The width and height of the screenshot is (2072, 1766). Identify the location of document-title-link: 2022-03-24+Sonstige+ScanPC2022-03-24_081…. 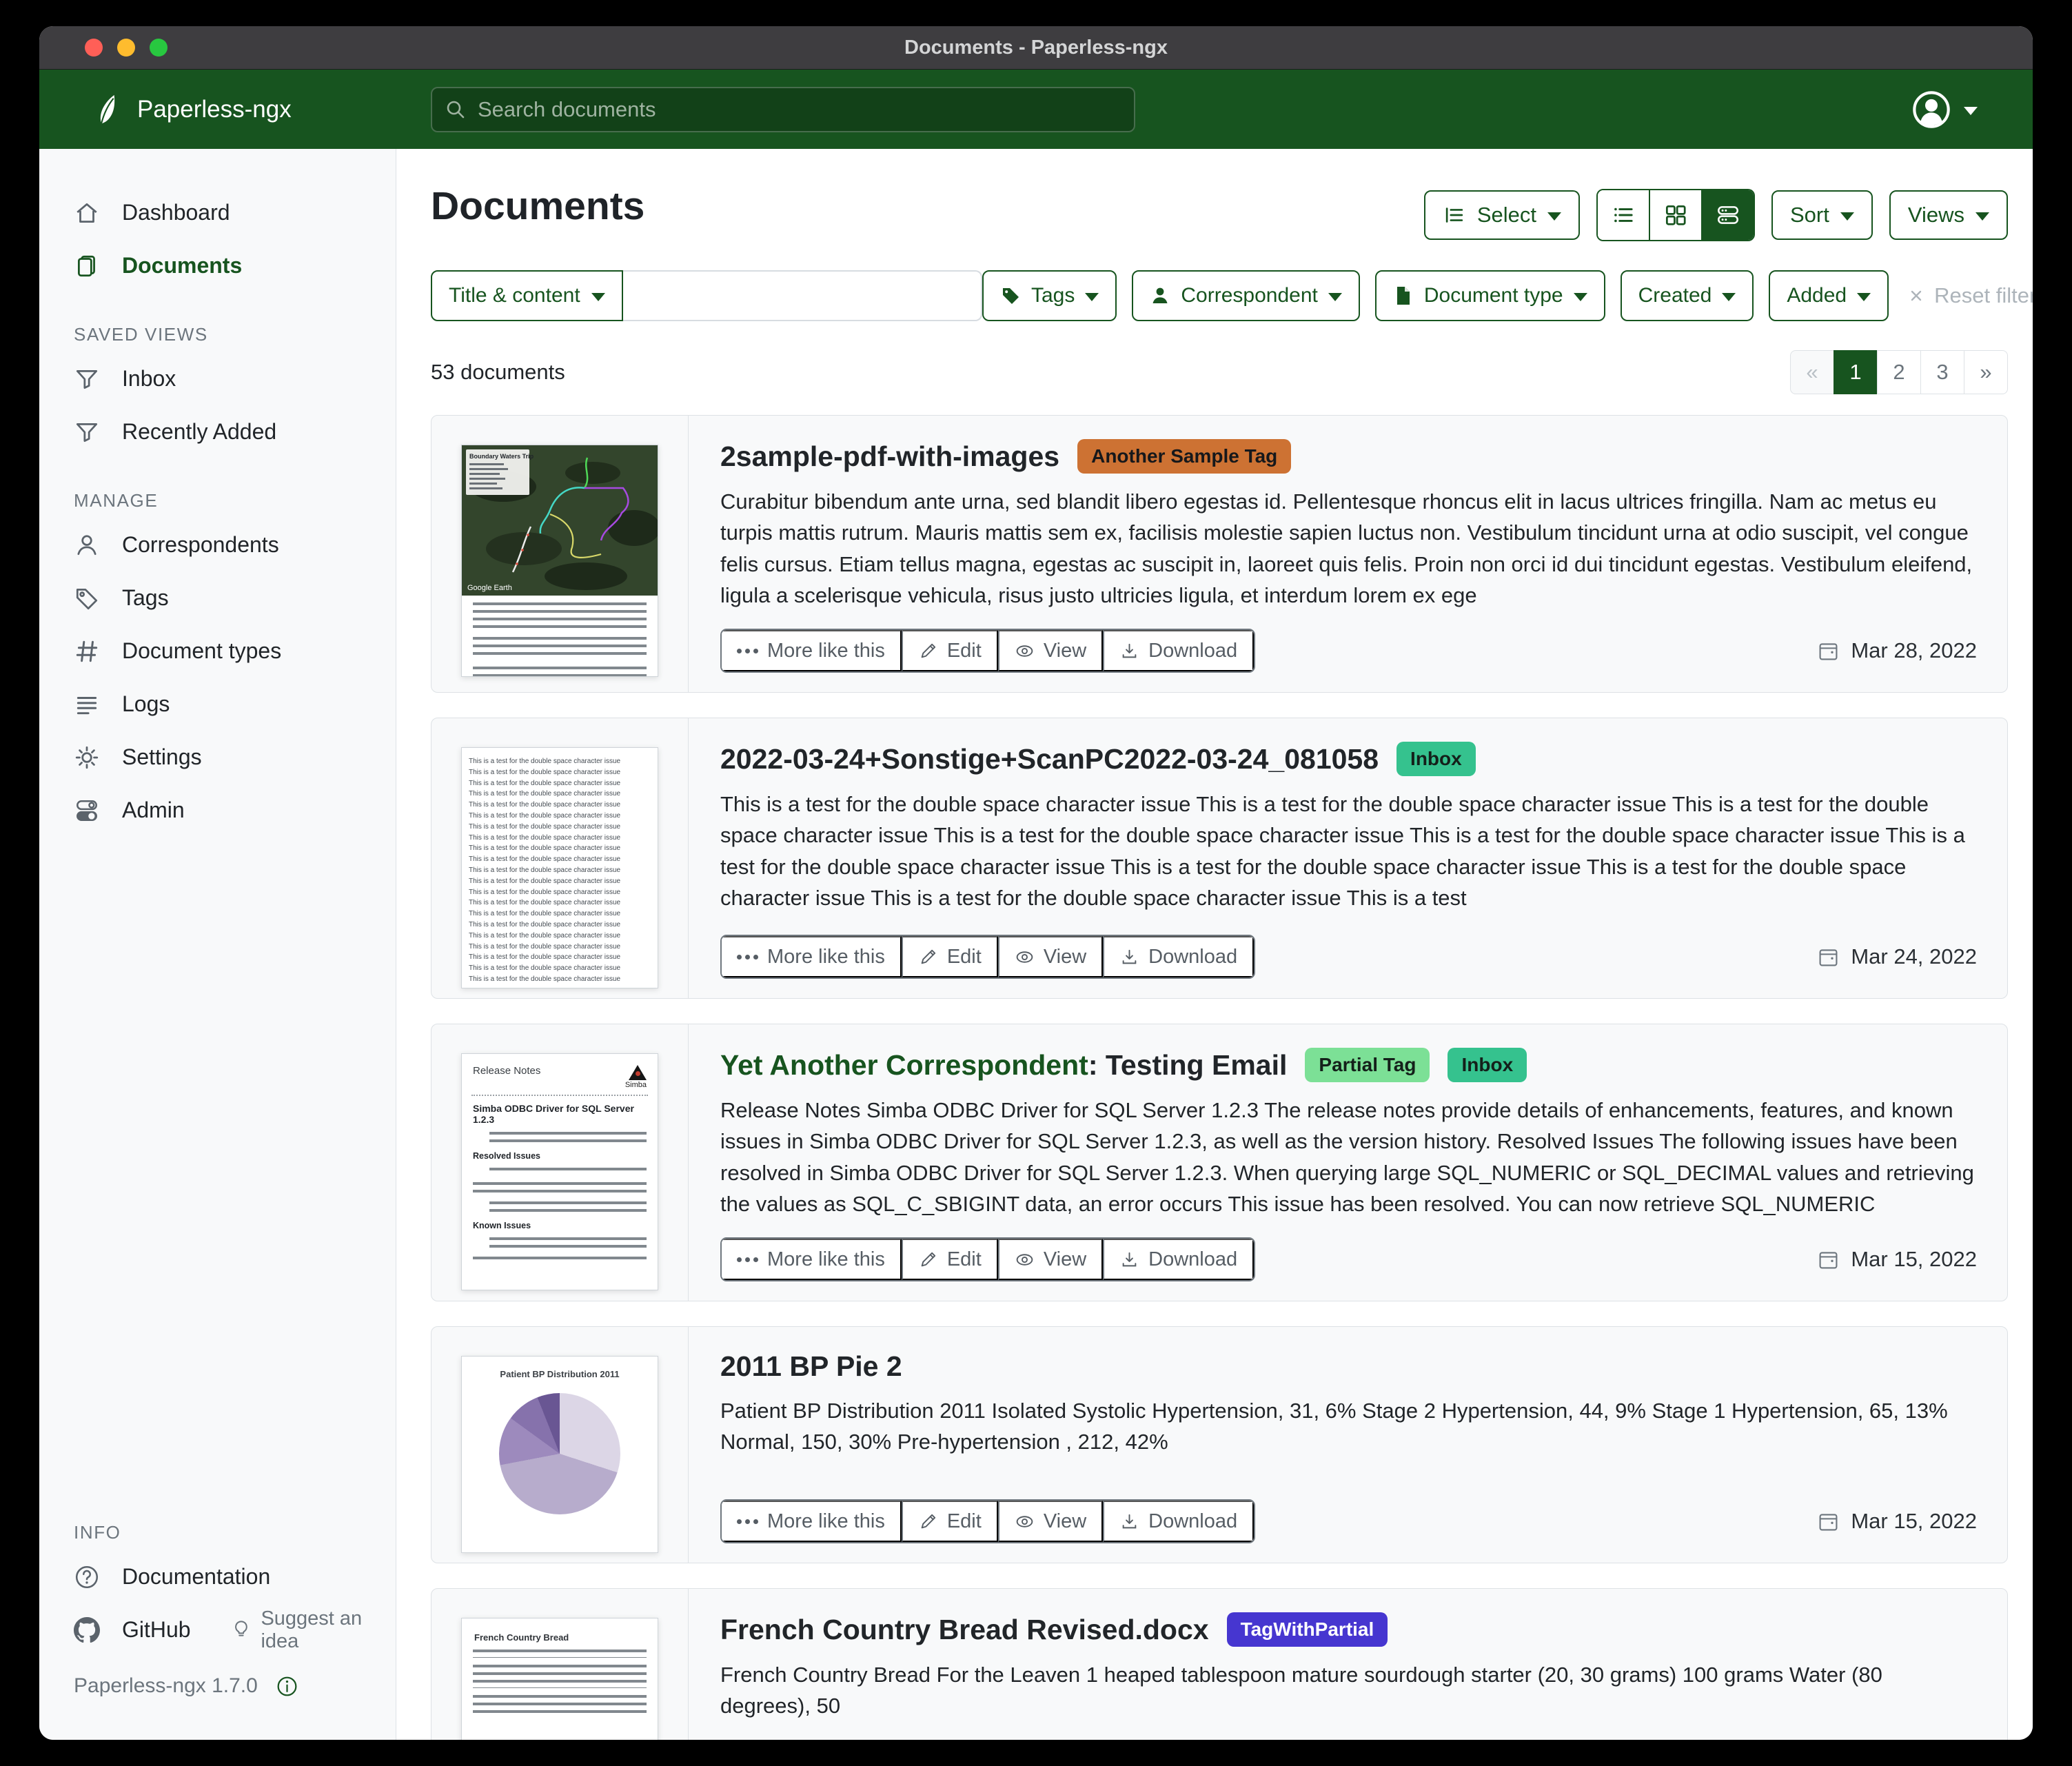
(1049, 759).